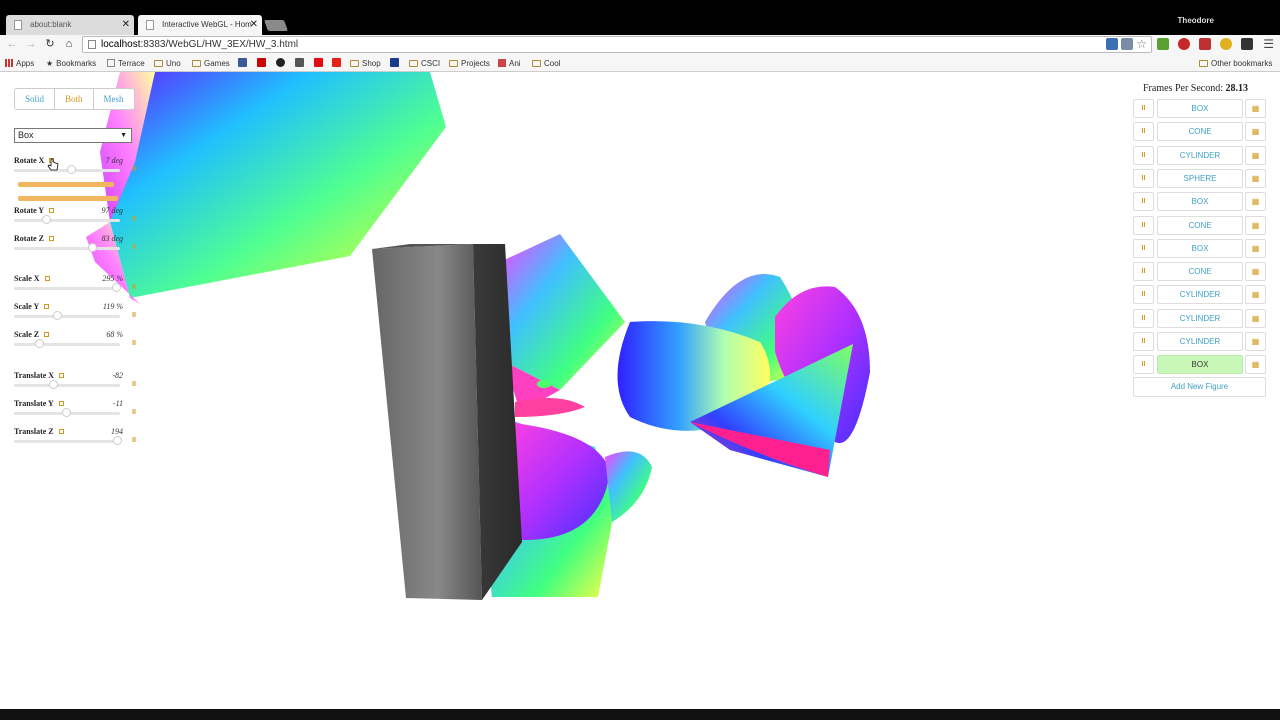 Image resolution: width=1280 pixels, height=720 pixels. Describe the element at coordinates (394, 62) in the screenshot. I see `bank-icon` at that location.